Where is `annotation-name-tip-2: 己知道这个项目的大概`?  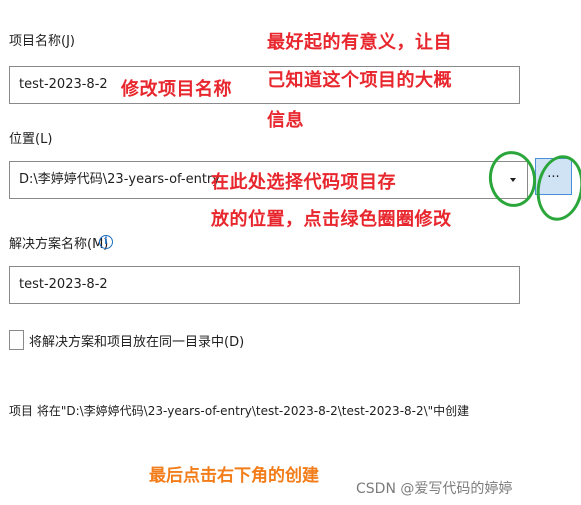
annotation-name-tip-2: 己知道这个项目的大概 is located at coordinates (359, 80).